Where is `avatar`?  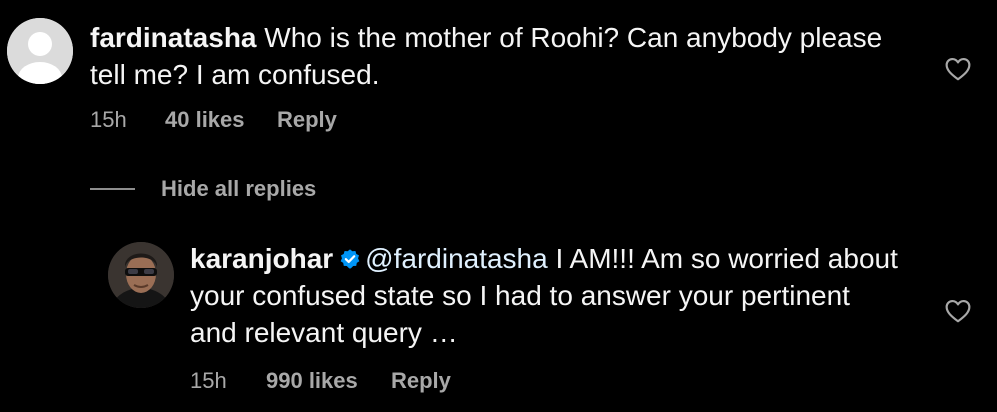
avatar is located at coordinates (141, 275).